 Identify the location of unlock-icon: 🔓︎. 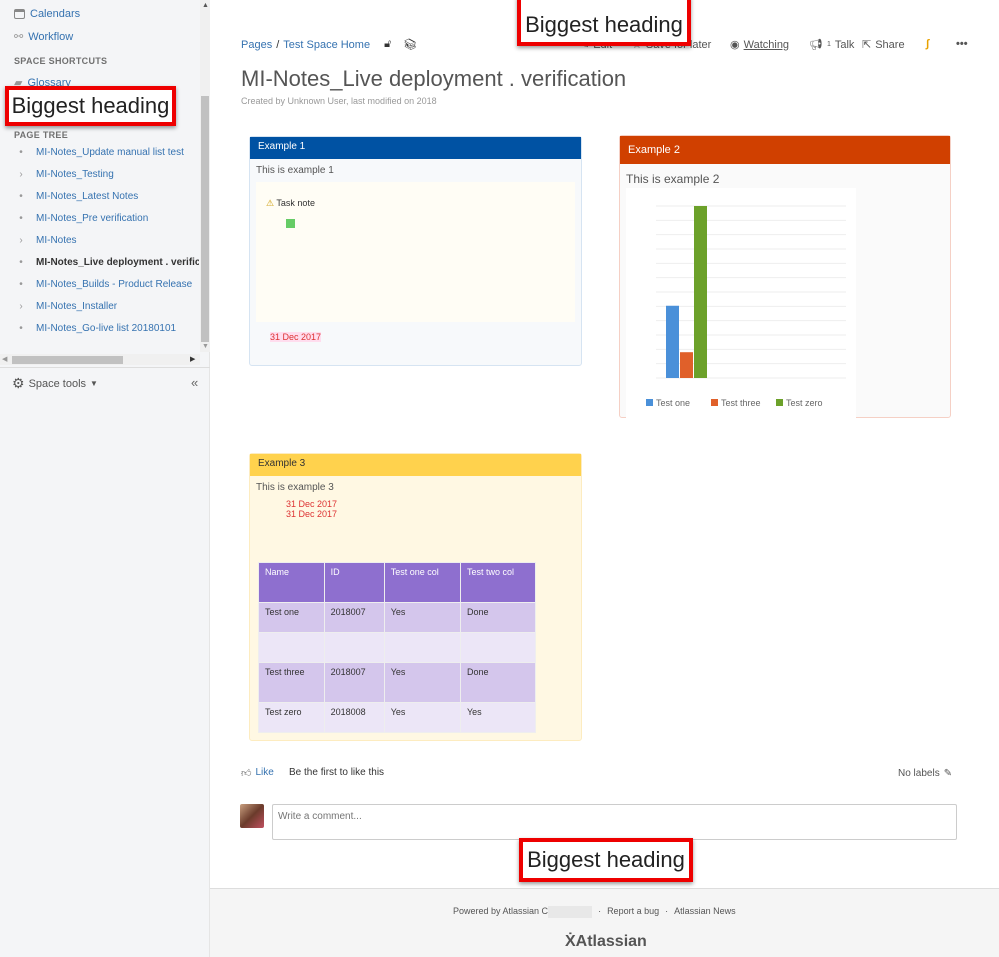
(387, 44).